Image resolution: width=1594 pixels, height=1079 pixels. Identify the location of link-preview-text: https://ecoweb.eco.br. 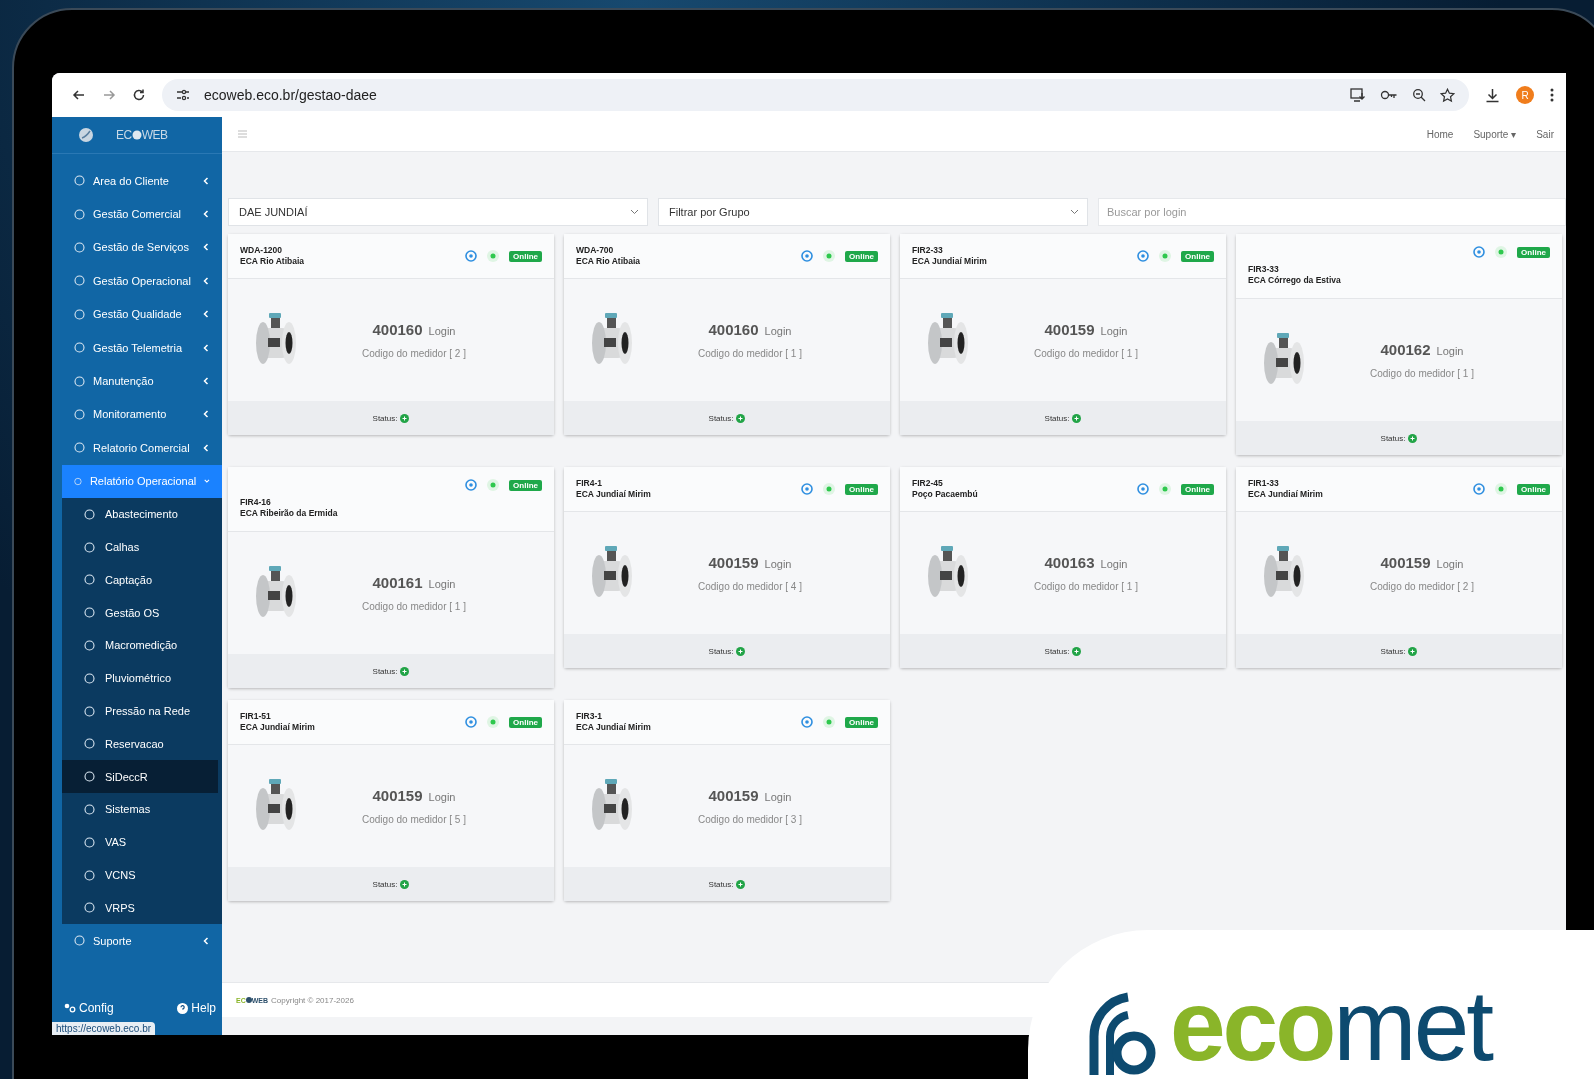
(104, 1028).